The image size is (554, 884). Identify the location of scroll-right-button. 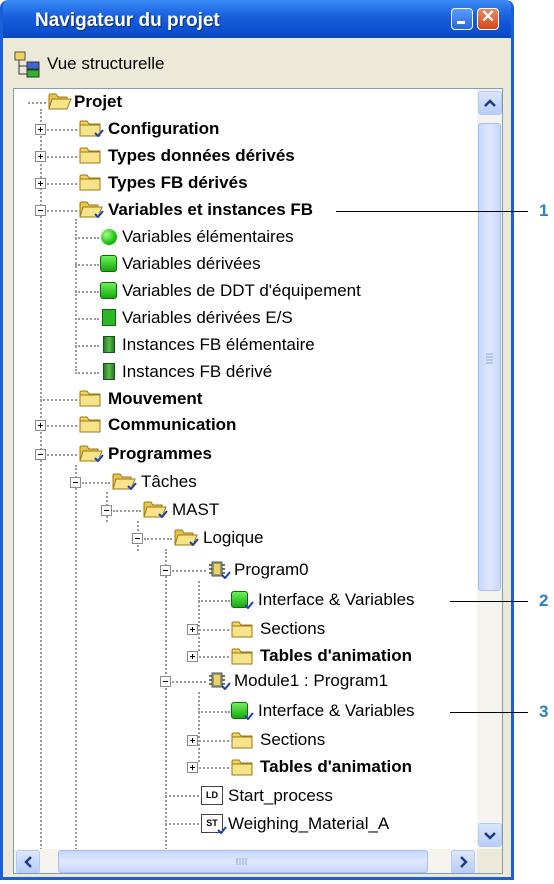
(463, 861).